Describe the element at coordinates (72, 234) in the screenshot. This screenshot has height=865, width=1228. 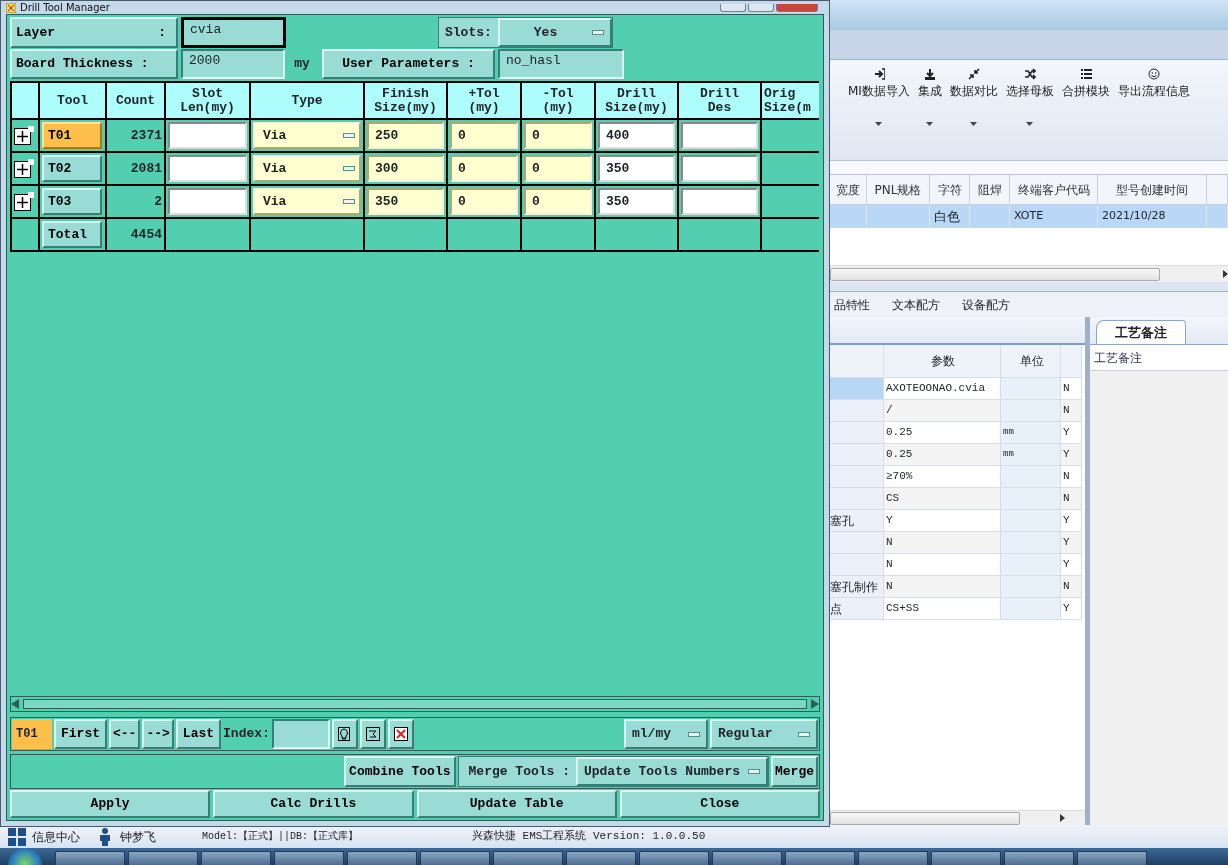
I see `total-button: Total` at that location.